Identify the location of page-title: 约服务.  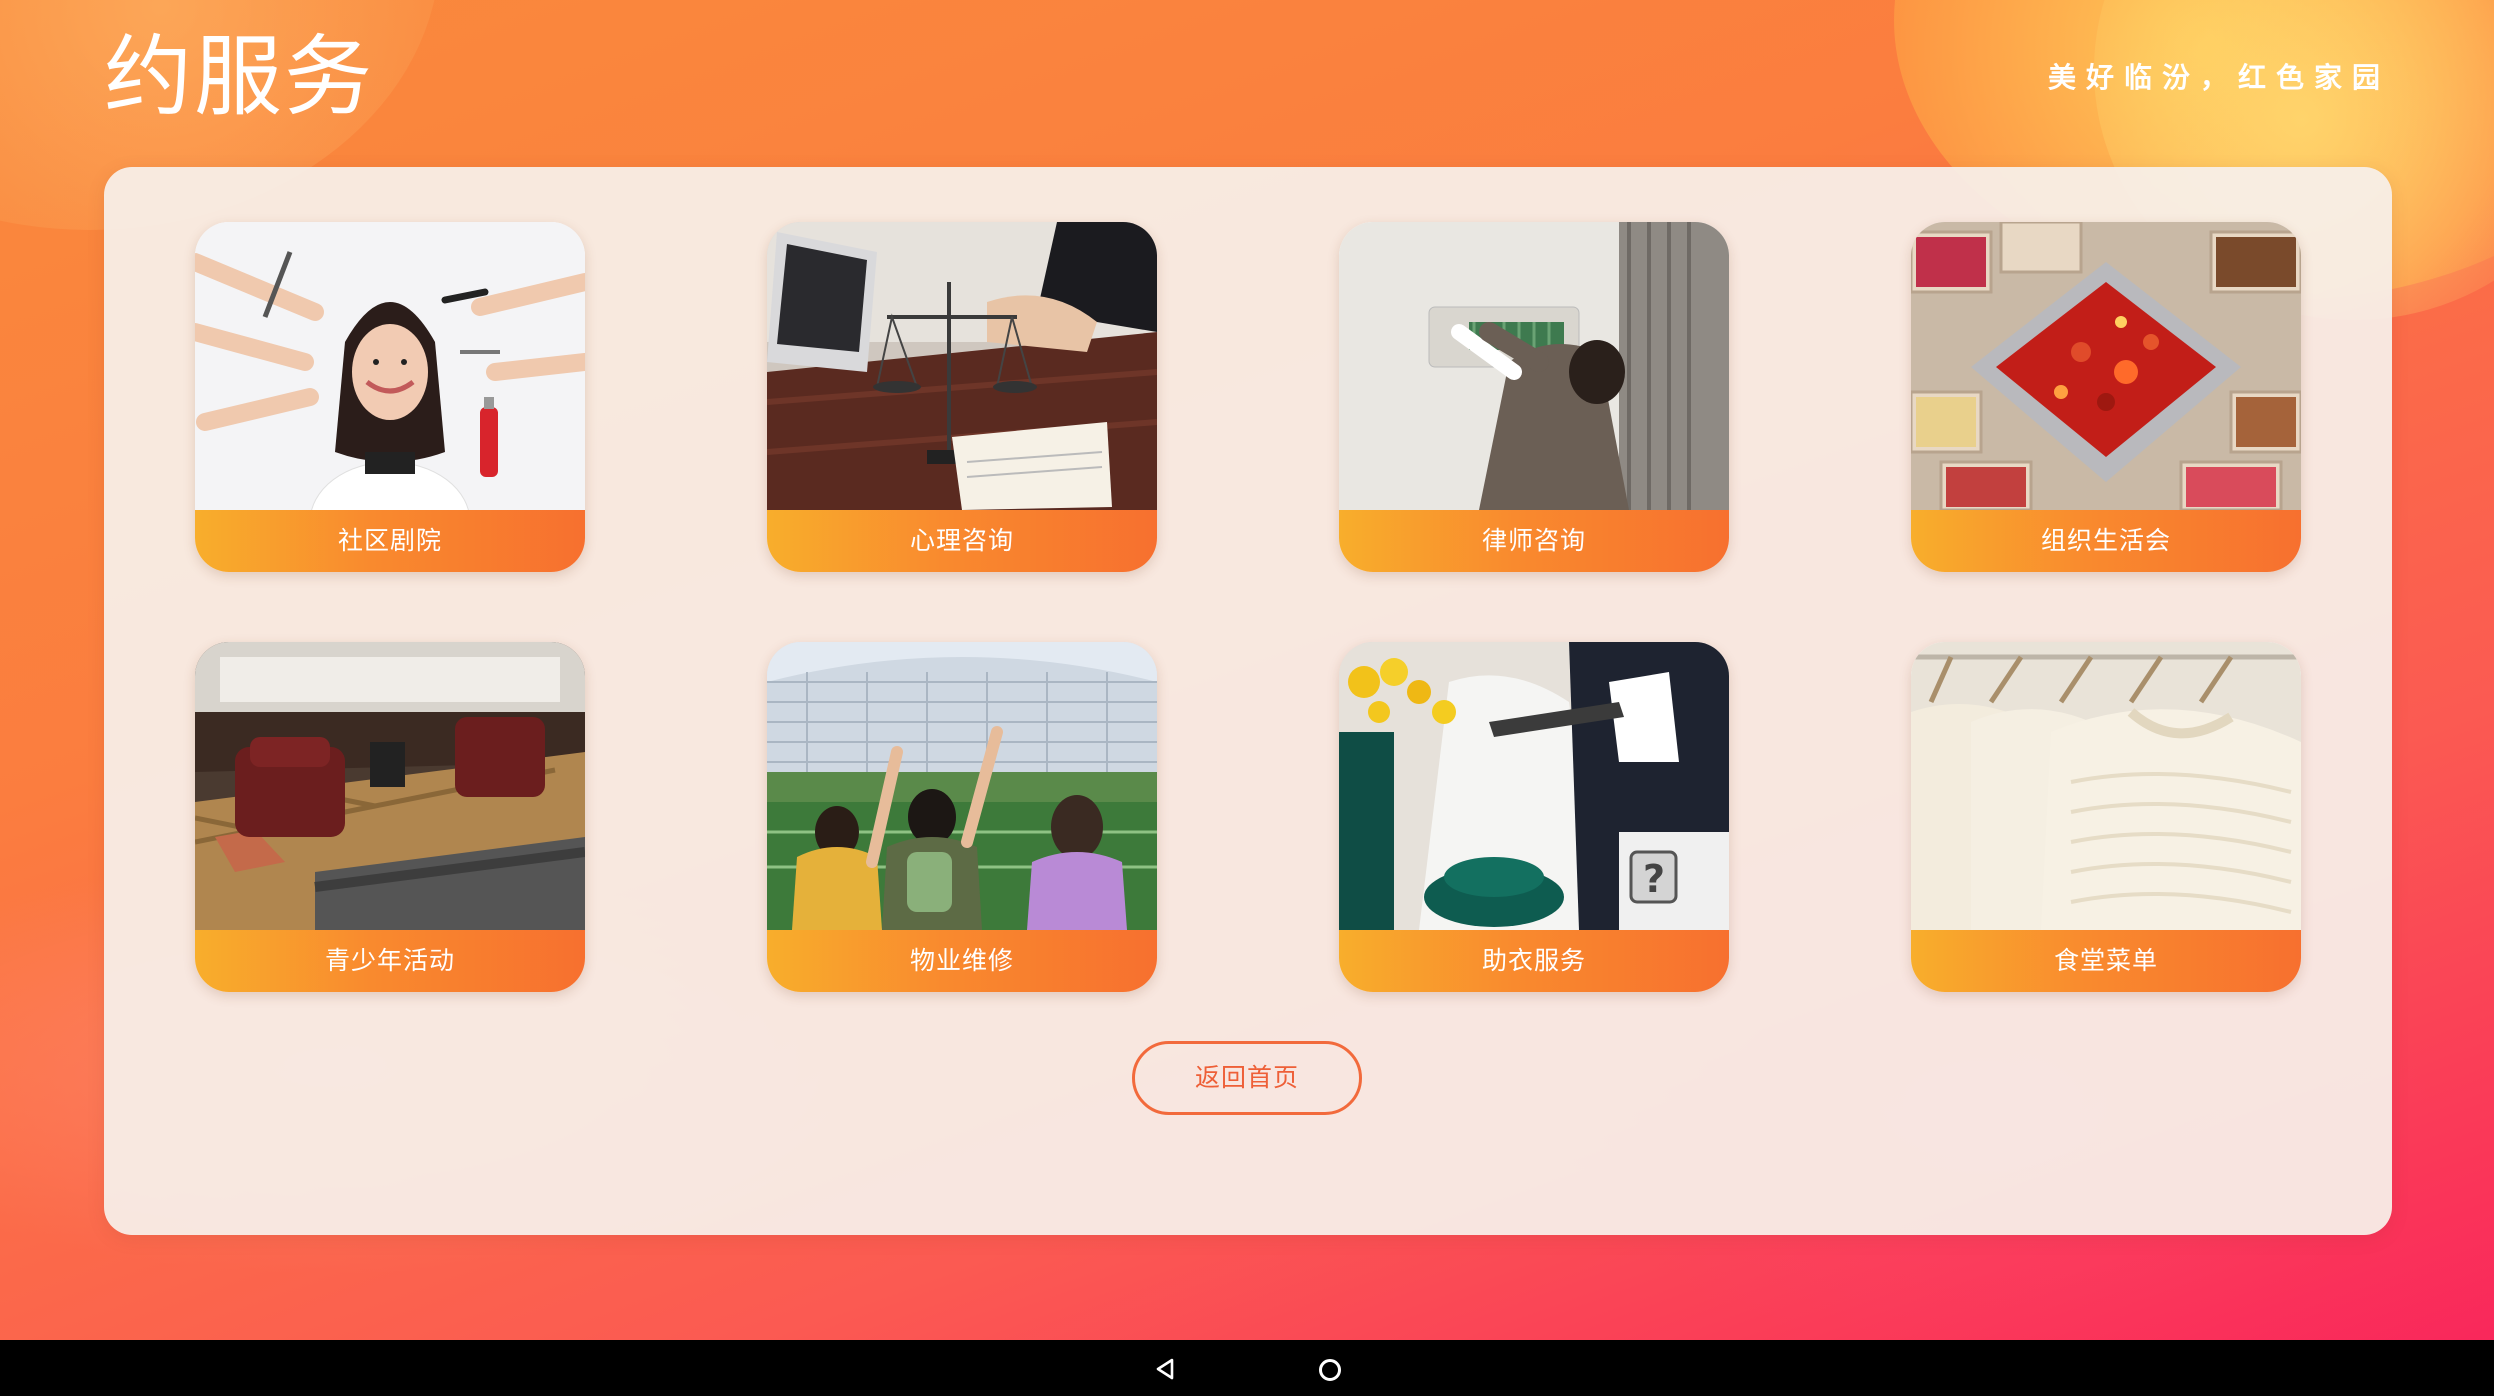
(239, 76).